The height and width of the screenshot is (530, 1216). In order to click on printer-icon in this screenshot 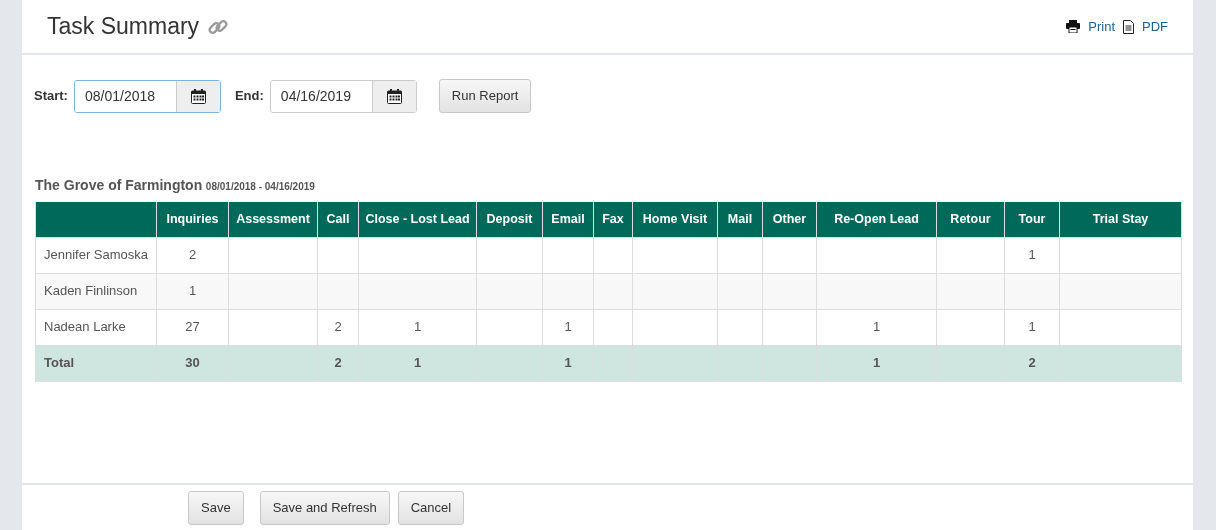, I will do `click(1073, 26)`.